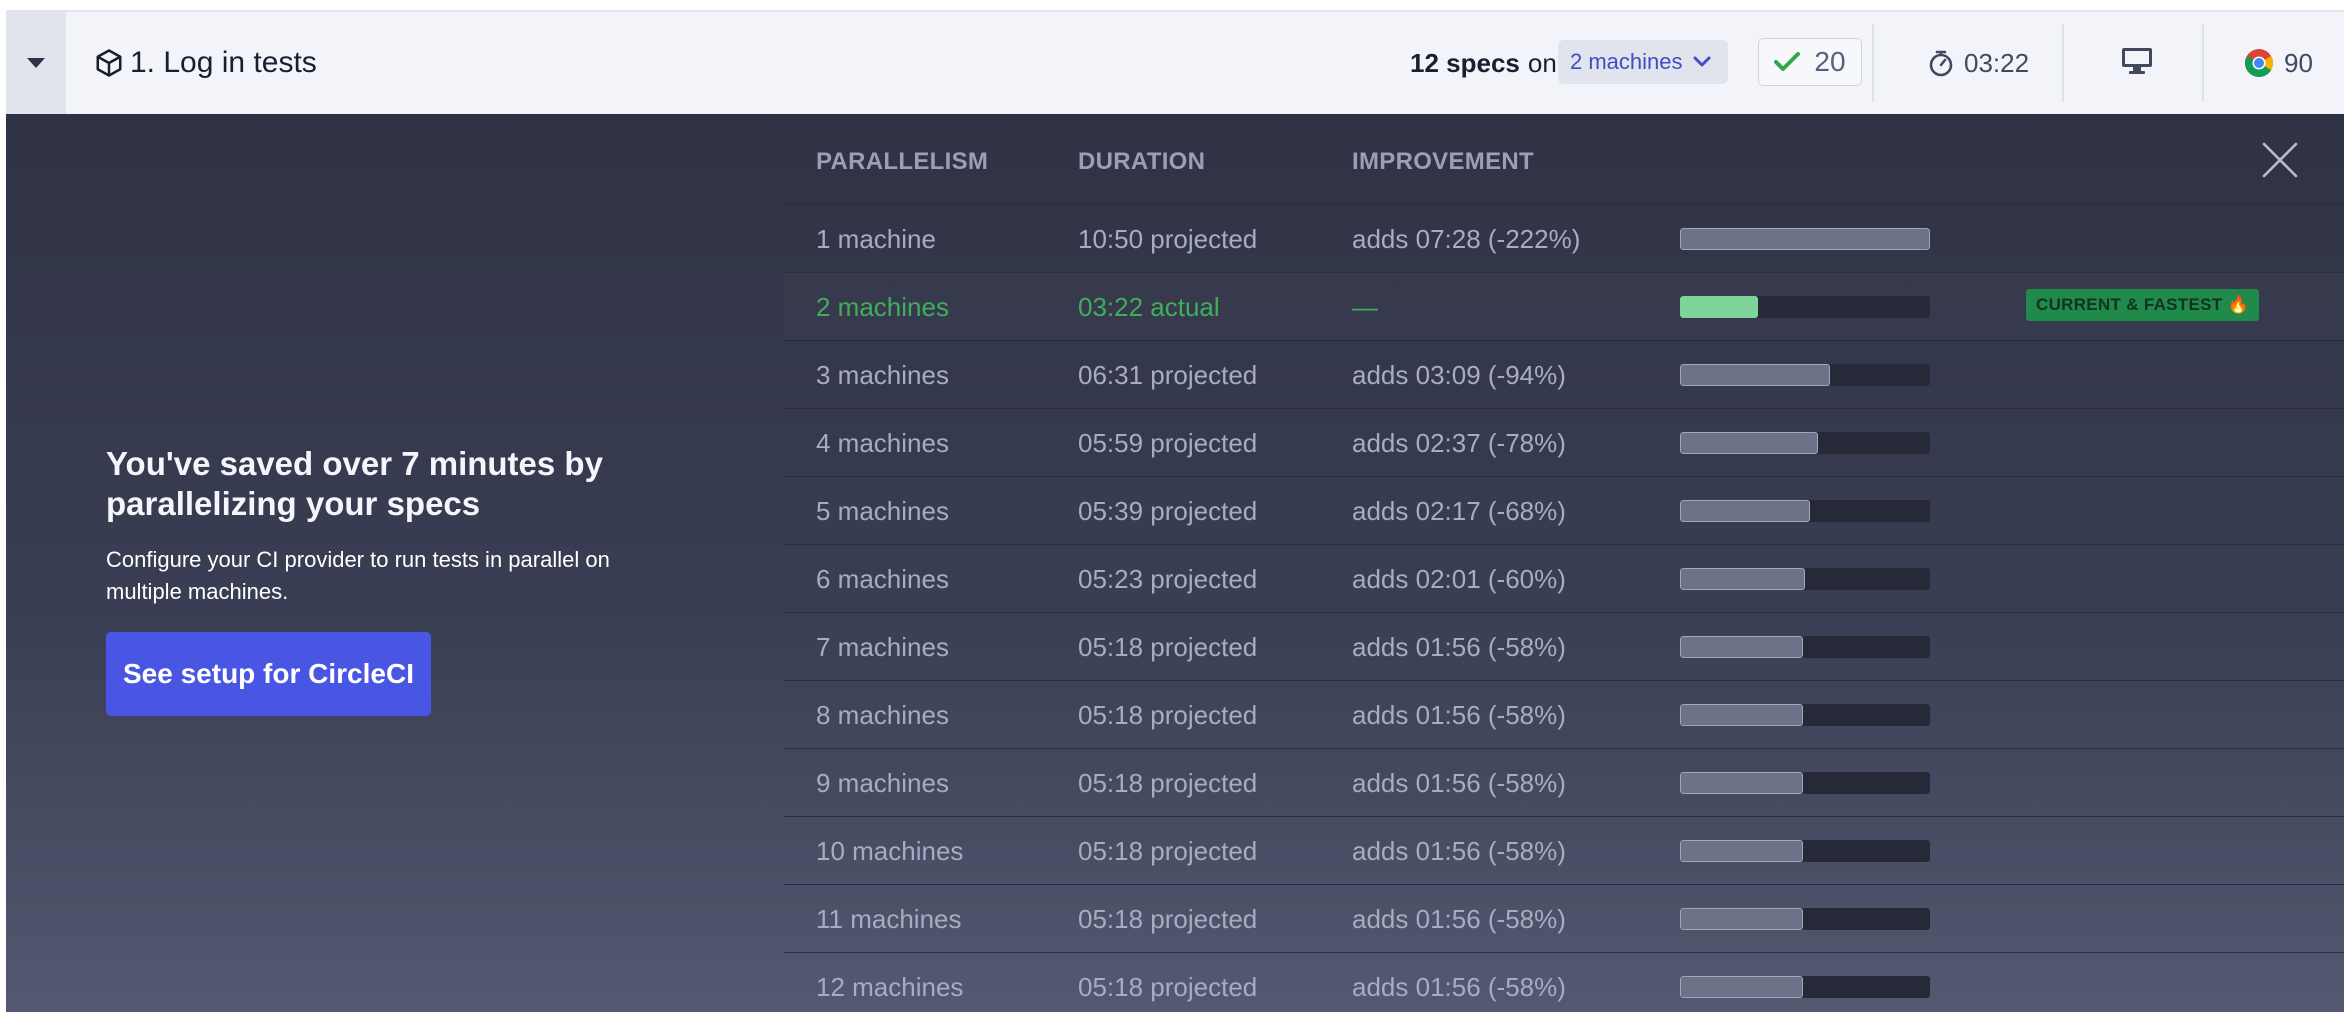 The image size is (2350, 1012). I want to click on check-icon, so click(1787, 61).